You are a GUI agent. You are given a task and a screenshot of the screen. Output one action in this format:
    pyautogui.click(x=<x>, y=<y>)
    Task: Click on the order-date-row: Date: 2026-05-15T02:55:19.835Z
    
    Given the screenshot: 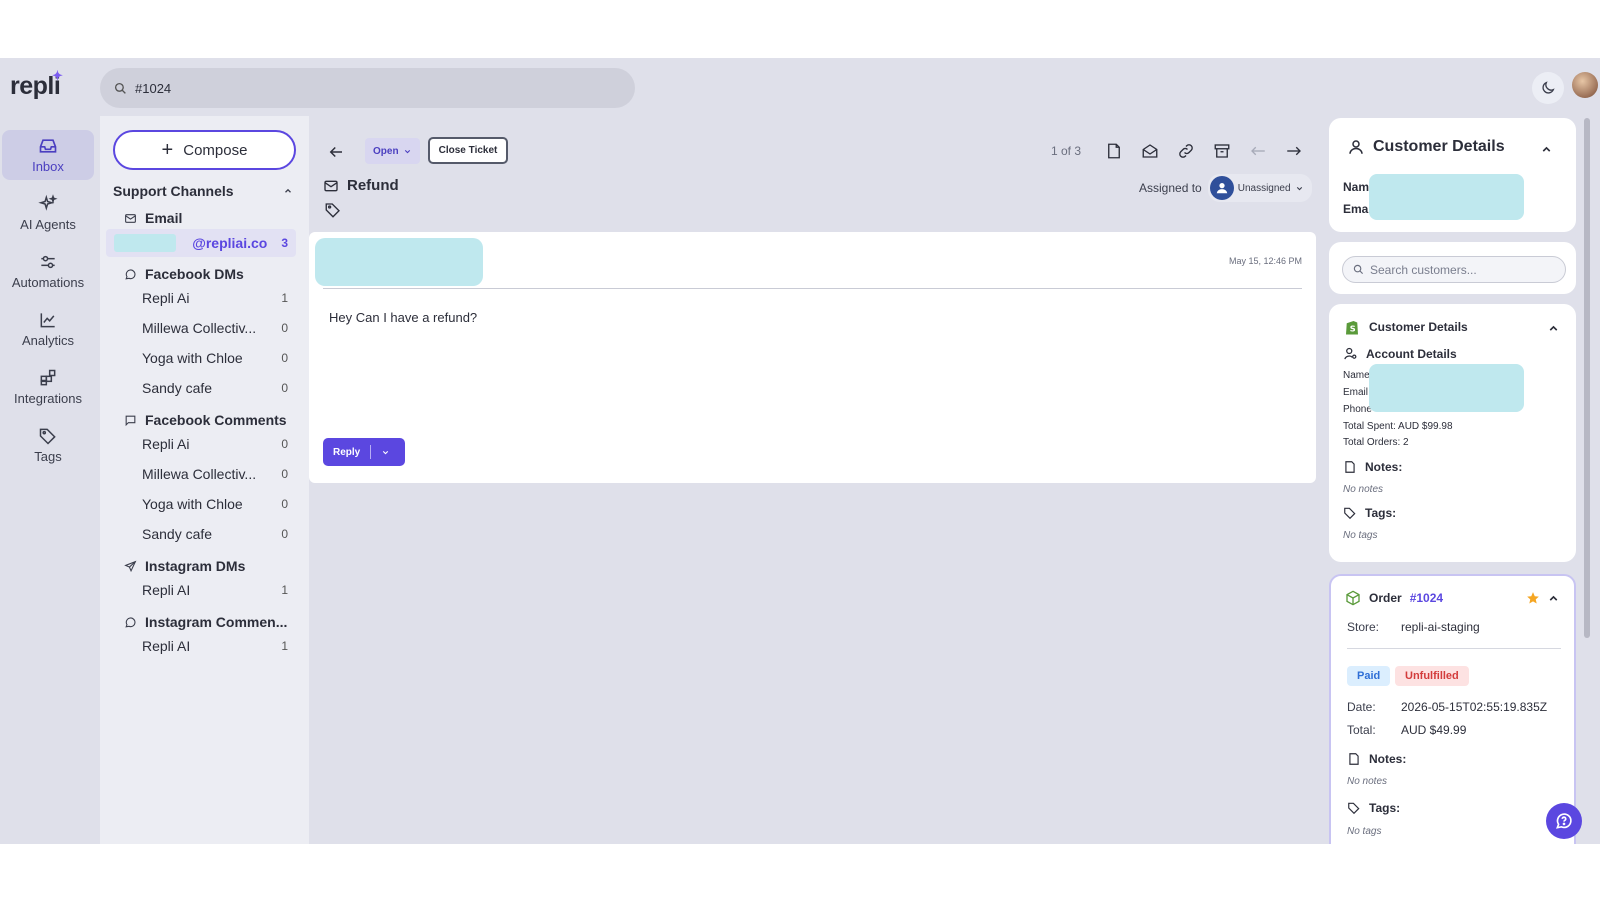 What is the action you would take?
    pyautogui.click(x=1447, y=707)
    